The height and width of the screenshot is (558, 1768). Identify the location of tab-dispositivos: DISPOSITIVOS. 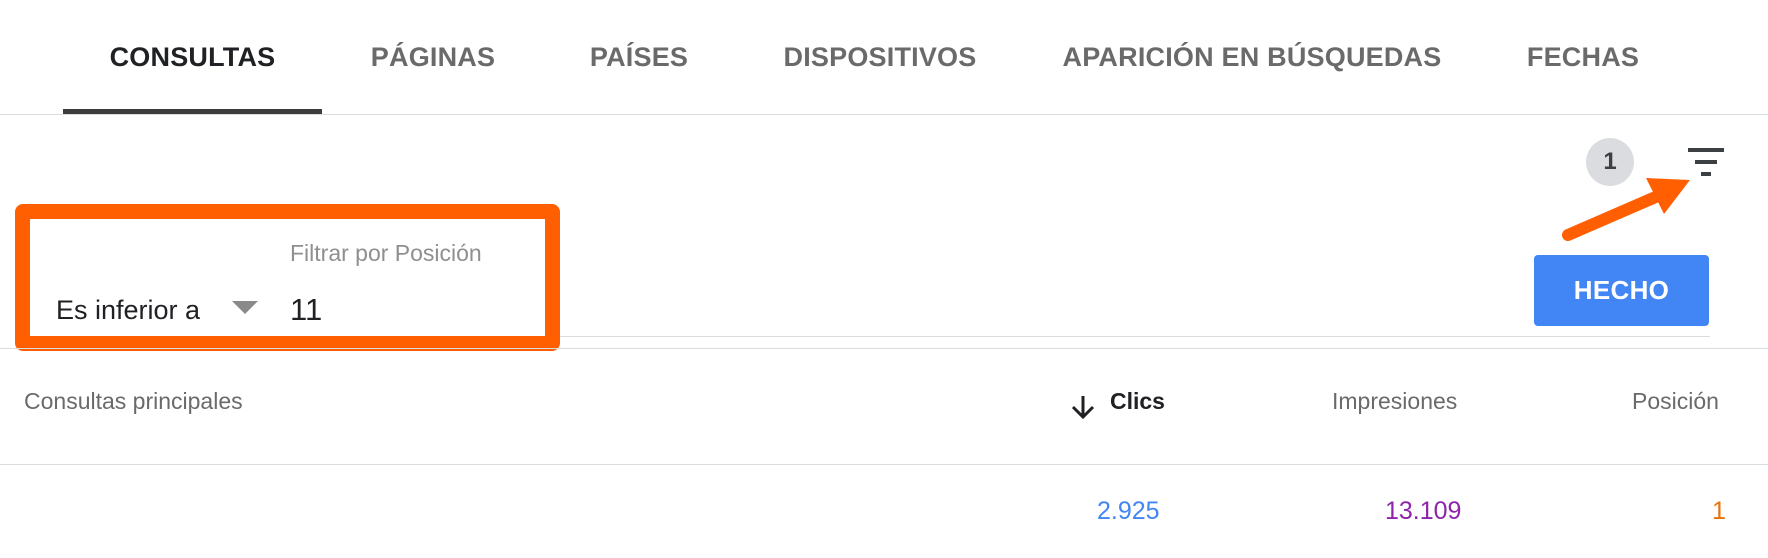
(880, 57).